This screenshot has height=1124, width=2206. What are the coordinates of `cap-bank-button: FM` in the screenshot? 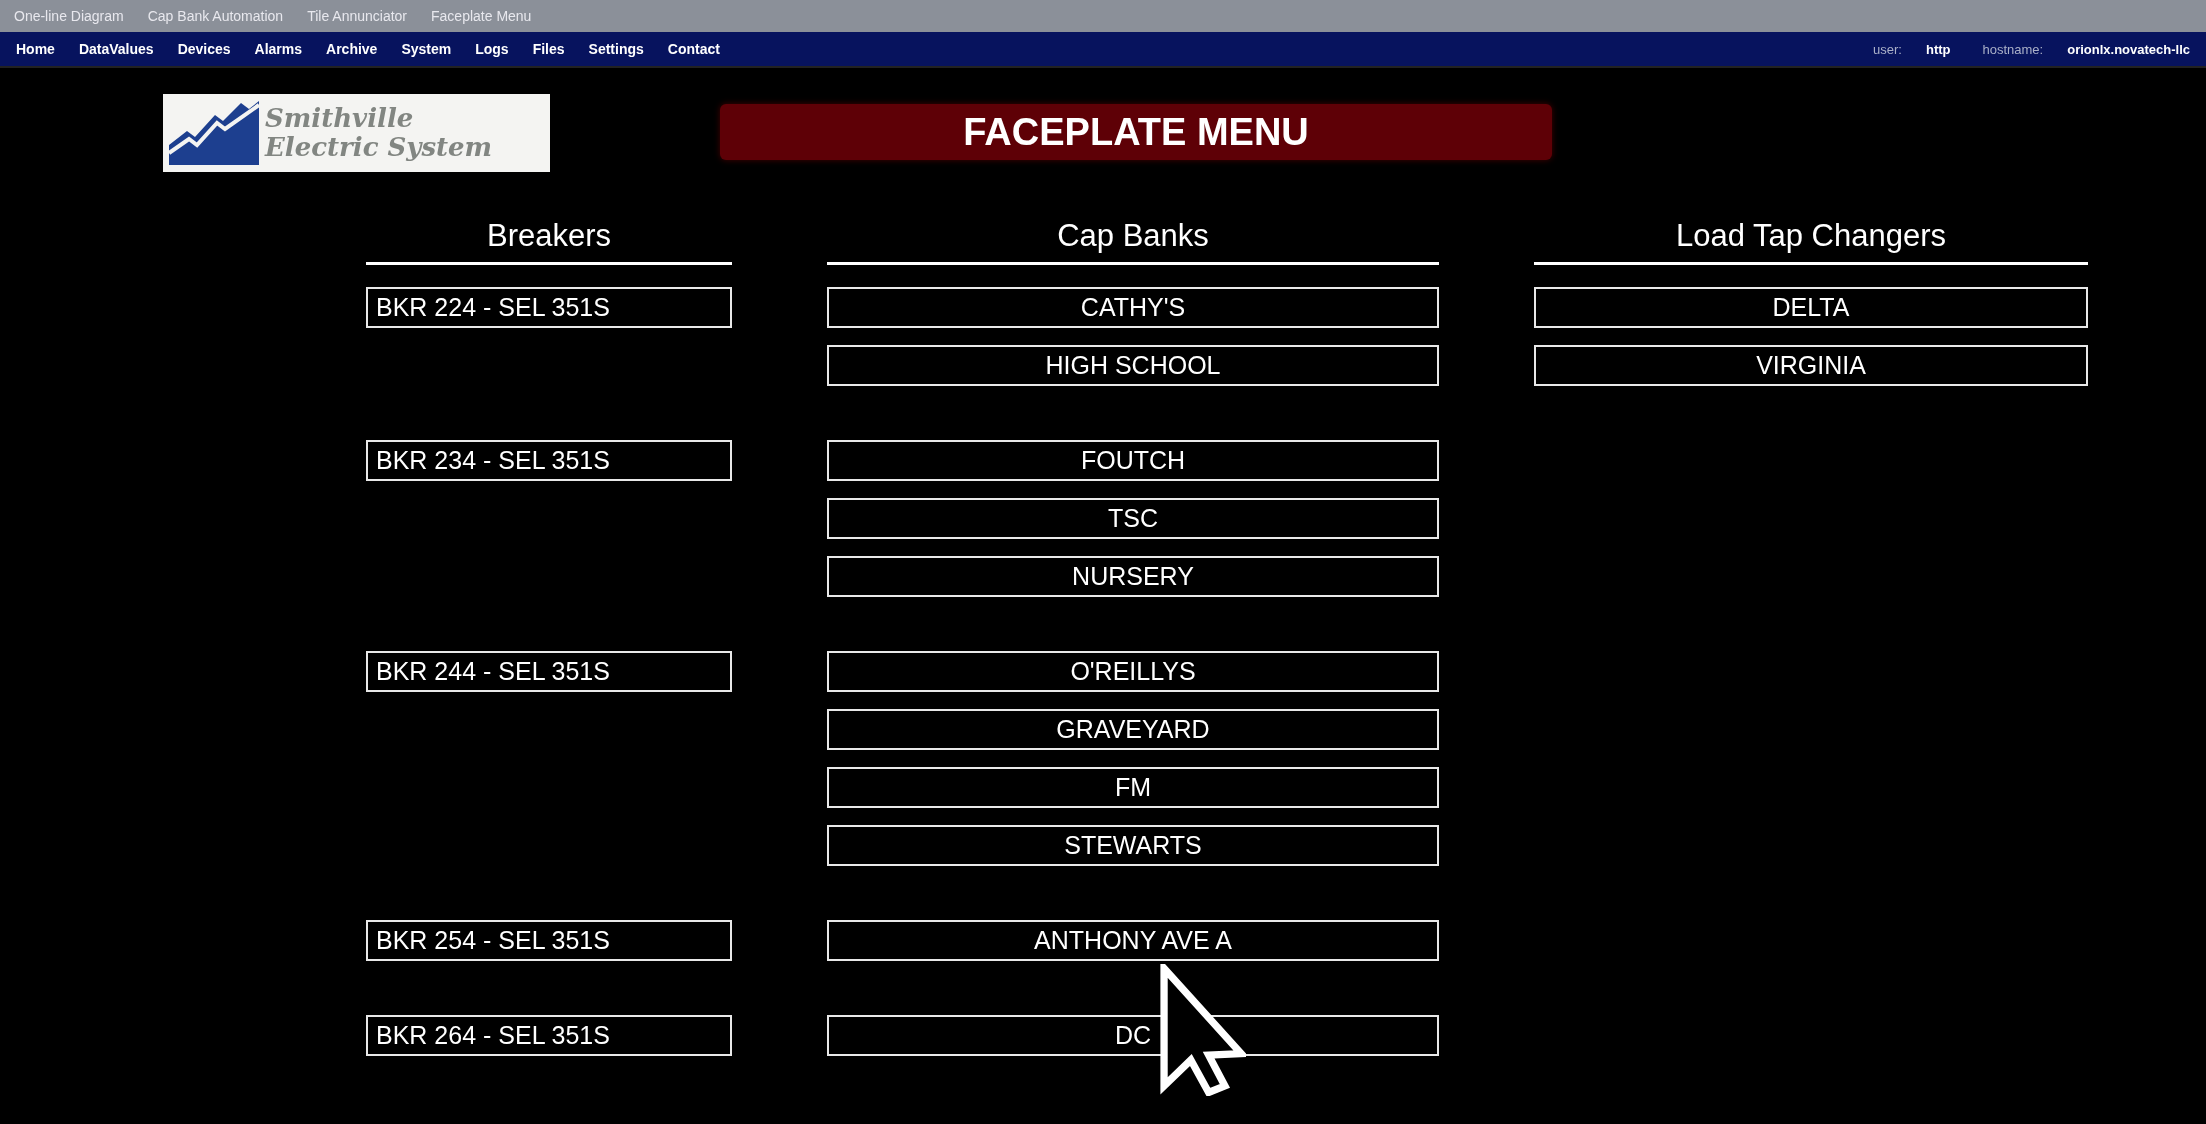 It's located at (1133, 787).